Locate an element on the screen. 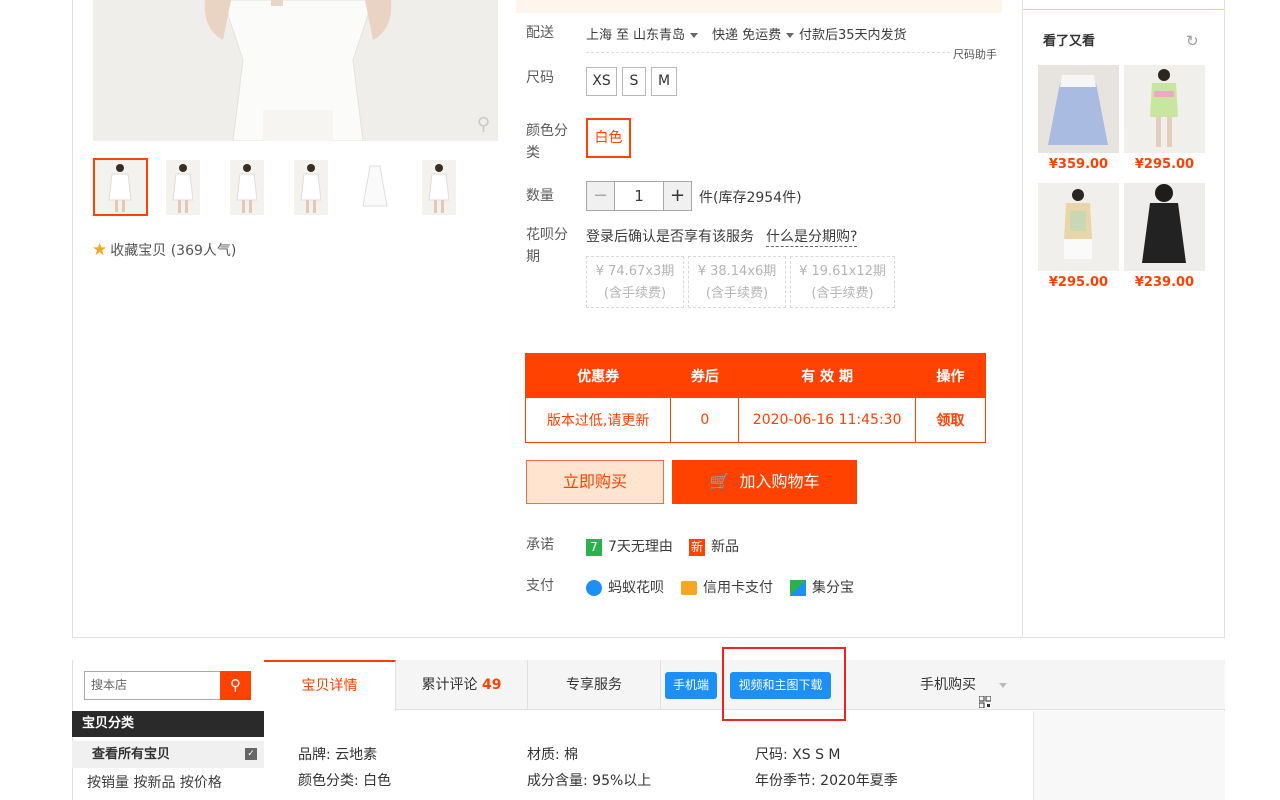 This screenshot has height=800, width=1280. payment-text: 信用卡支付 is located at coordinates (738, 588).